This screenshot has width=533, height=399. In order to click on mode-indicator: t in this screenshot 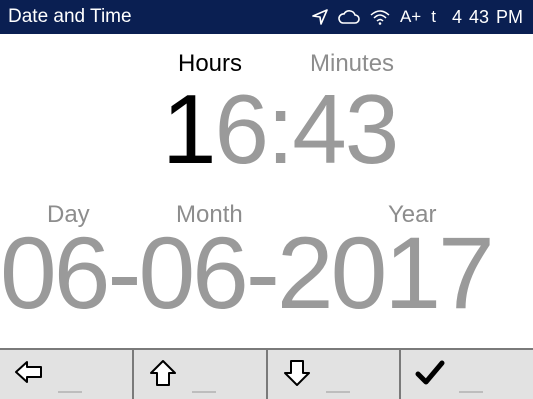, I will do `click(433, 16)`.